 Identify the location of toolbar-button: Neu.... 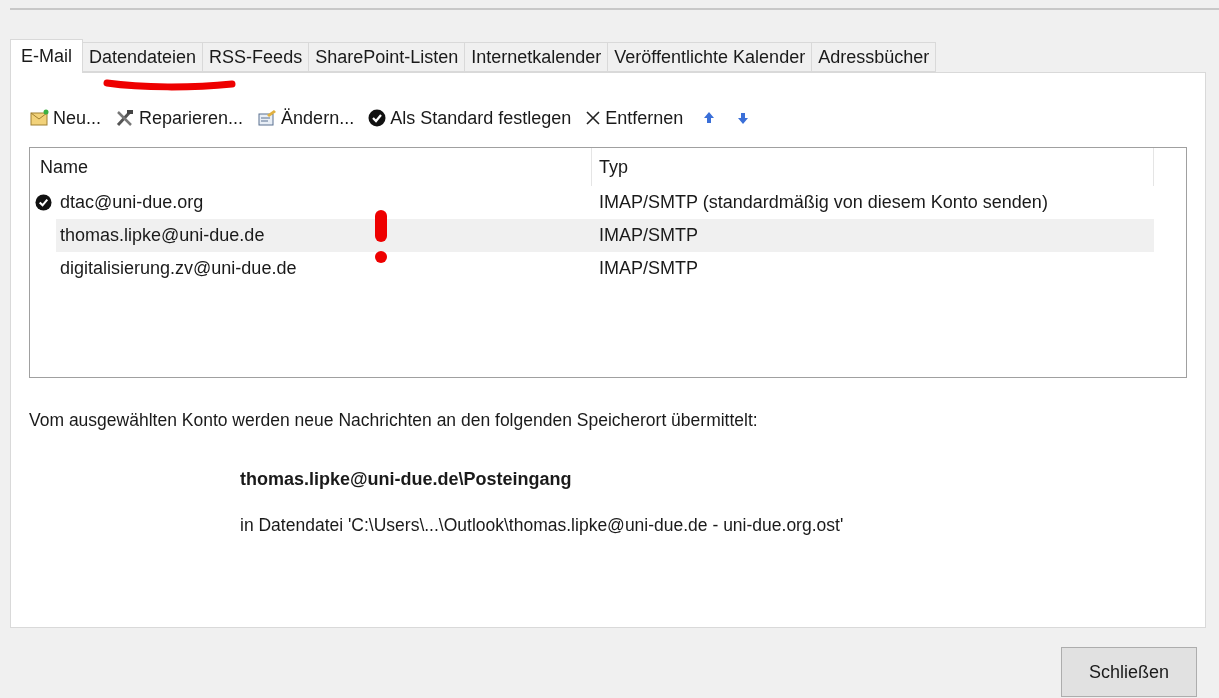
(65, 118).